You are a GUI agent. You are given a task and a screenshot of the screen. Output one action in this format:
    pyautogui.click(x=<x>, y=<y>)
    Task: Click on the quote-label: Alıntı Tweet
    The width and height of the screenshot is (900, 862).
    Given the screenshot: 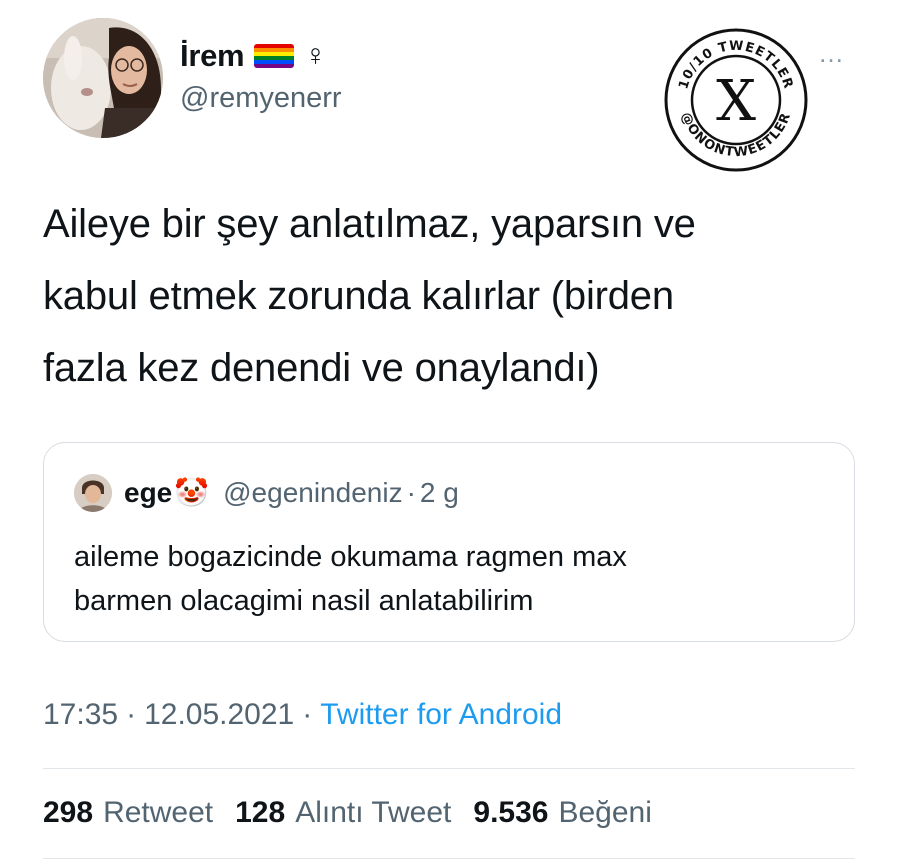 What is the action you would take?
    pyautogui.click(x=373, y=813)
    